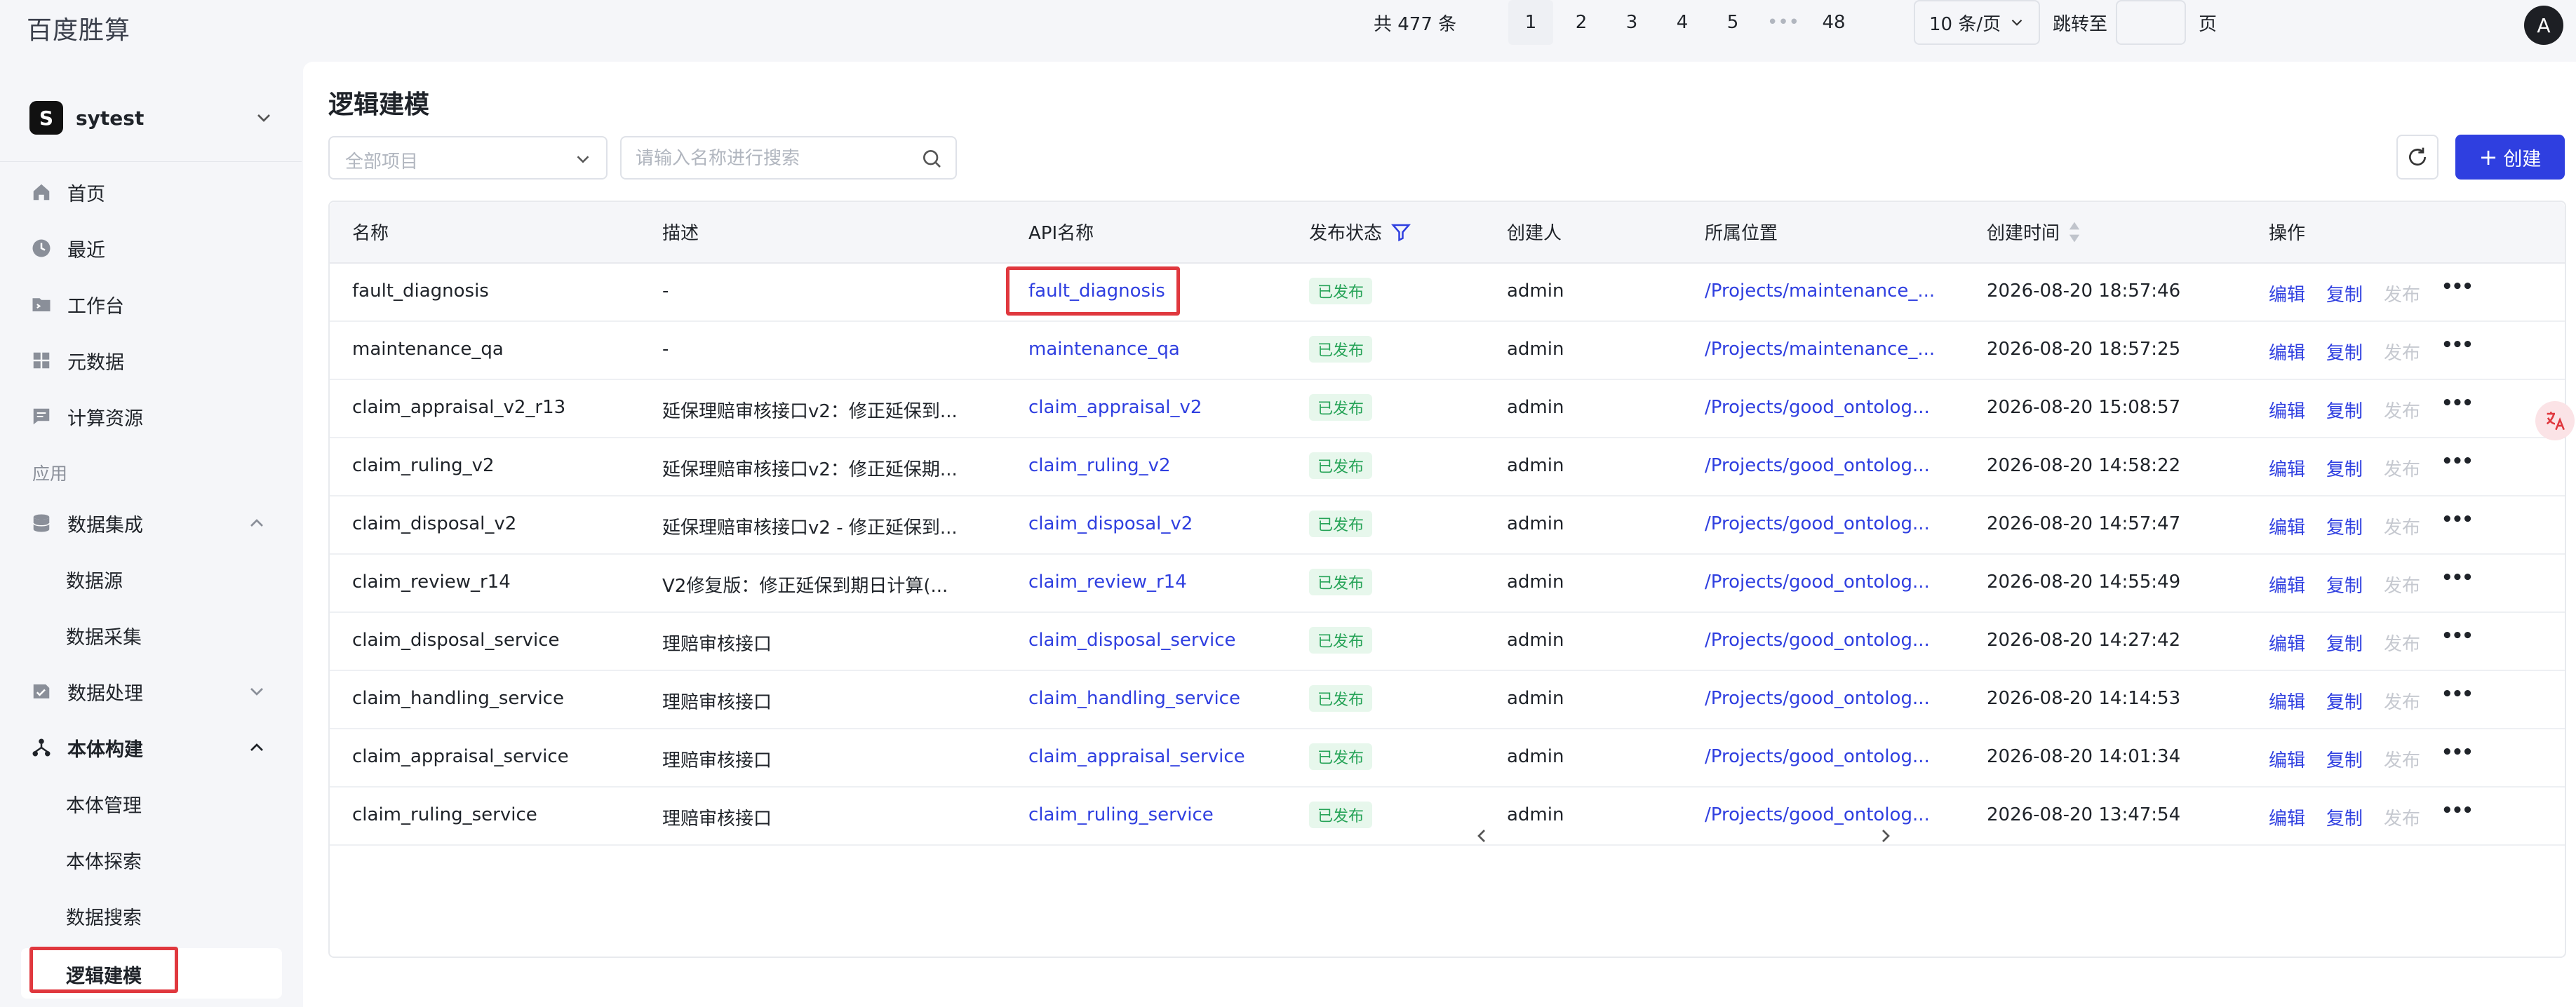 This screenshot has height=1007, width=2576. I want to click on page-button: 1, so click(1530, 22).